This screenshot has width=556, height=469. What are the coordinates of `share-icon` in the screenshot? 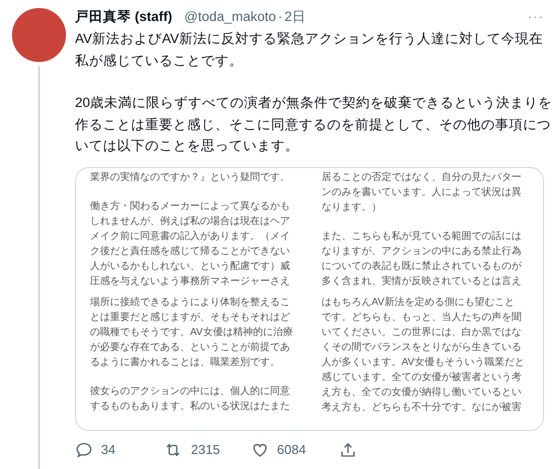 It's located at (348, 449).